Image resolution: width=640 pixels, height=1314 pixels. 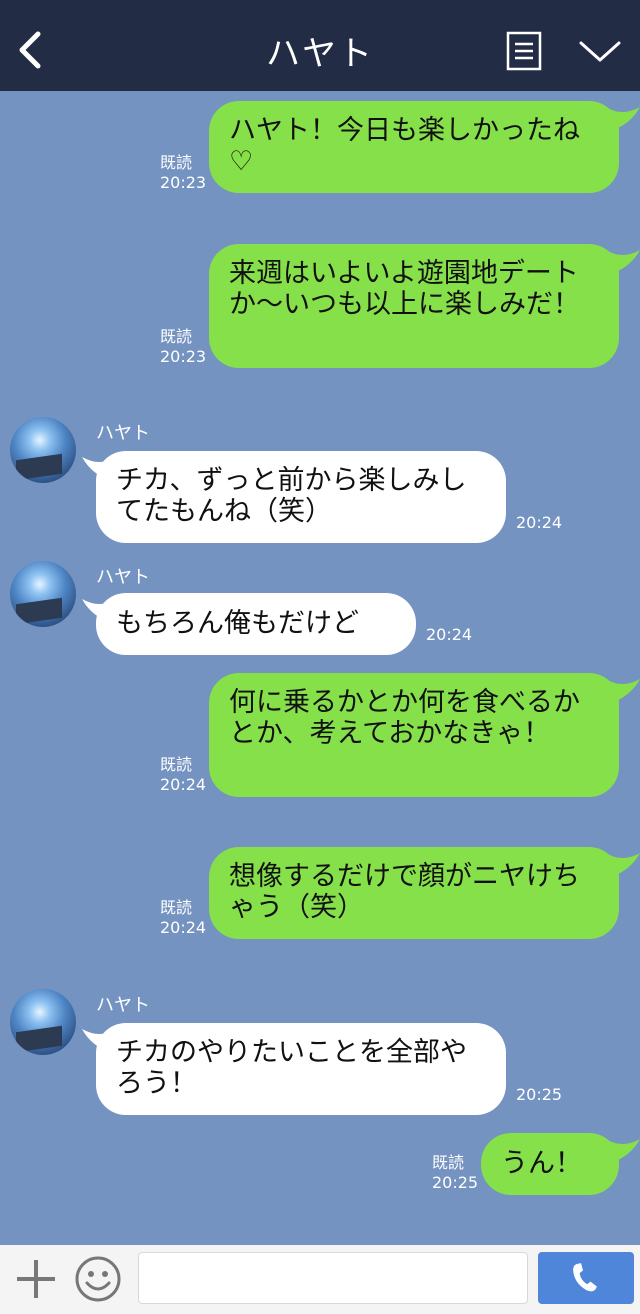 I want to click on message-bubble-received: チカ、ずっと前から楽しみしてたもんね（笑）, so click(x=301, y=497).